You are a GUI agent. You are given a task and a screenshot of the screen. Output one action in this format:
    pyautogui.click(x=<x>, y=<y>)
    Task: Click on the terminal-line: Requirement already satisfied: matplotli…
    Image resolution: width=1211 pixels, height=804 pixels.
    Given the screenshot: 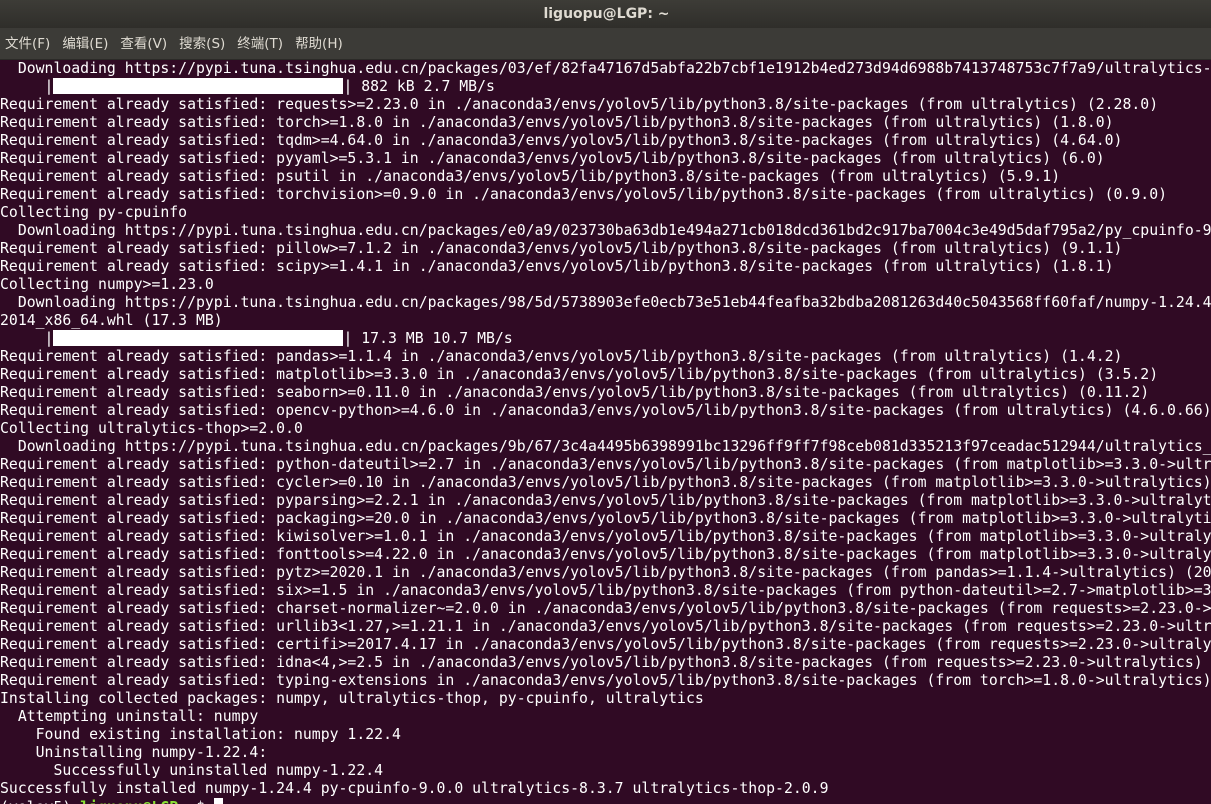 What is the action you would take?
    pyautogui.click(x=579, y=374)
    